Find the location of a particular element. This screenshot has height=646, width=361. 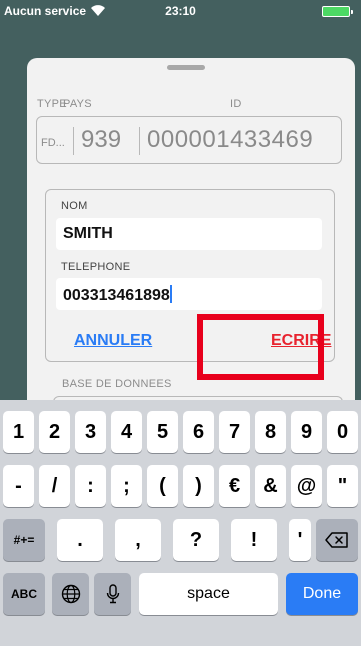

key-comma: , is located at coordinates (138, 540).